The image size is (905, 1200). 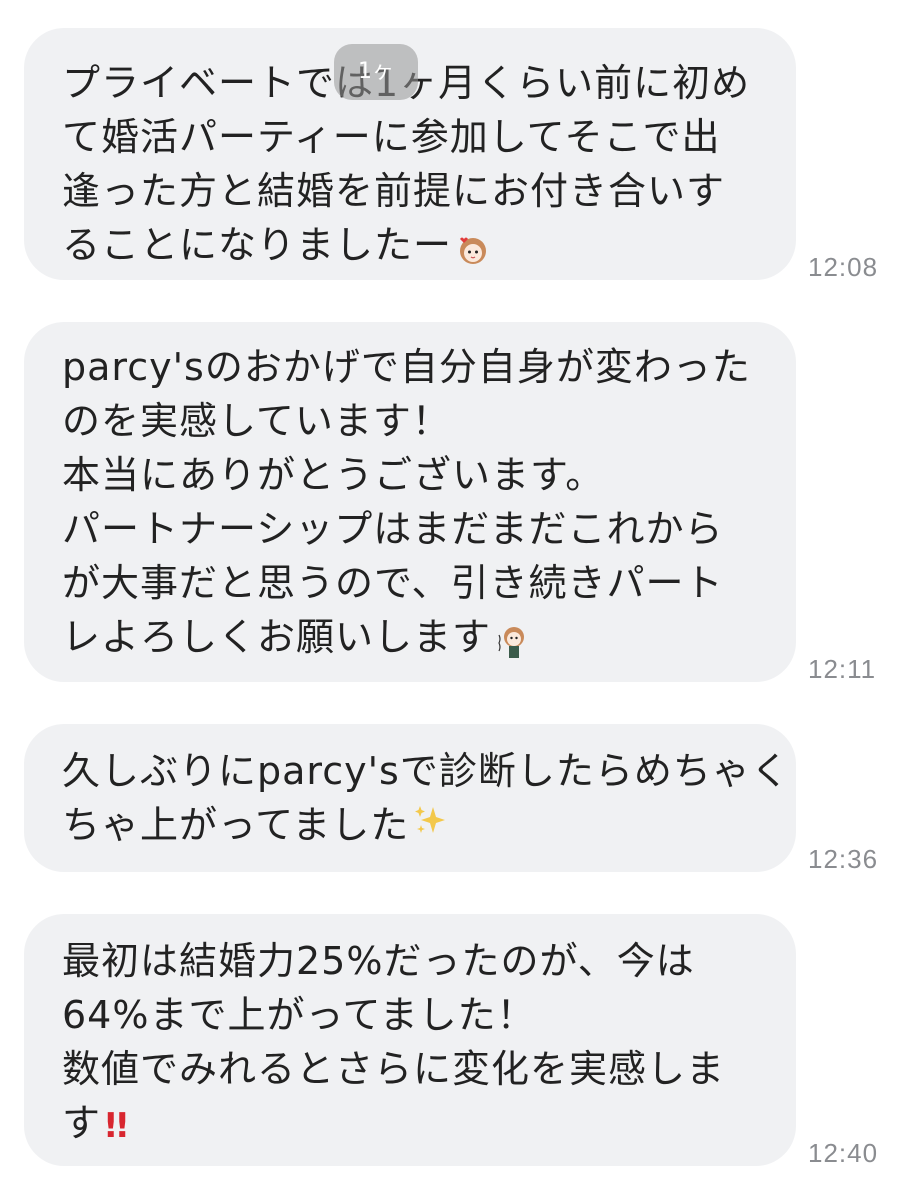 I want to click on timestamp: 12:08, so click(x=843, y=267).